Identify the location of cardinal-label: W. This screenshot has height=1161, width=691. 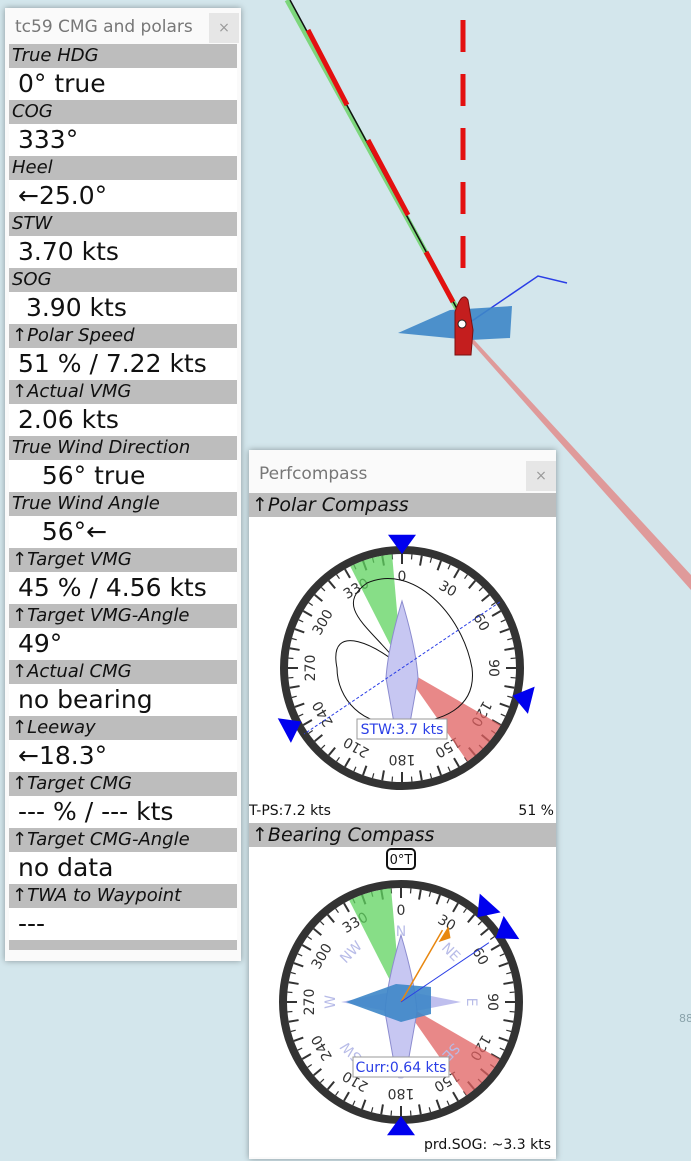
(331, 1002).